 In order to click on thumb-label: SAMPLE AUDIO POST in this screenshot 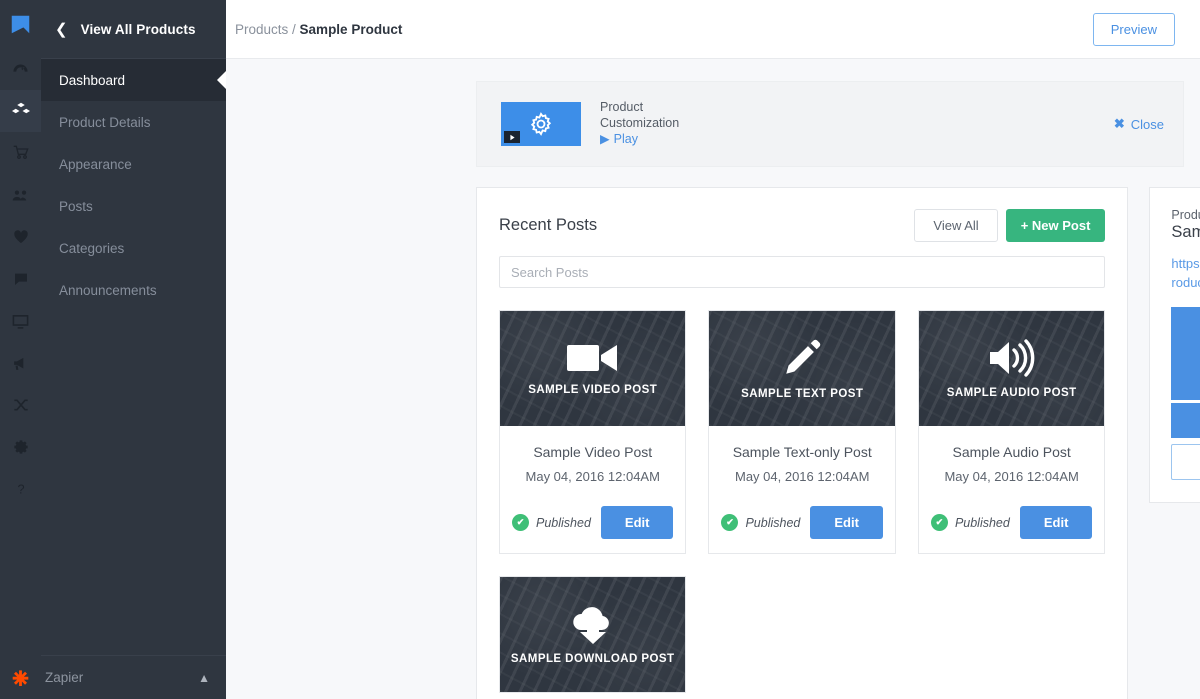, I will do `click(1011, 393)`.